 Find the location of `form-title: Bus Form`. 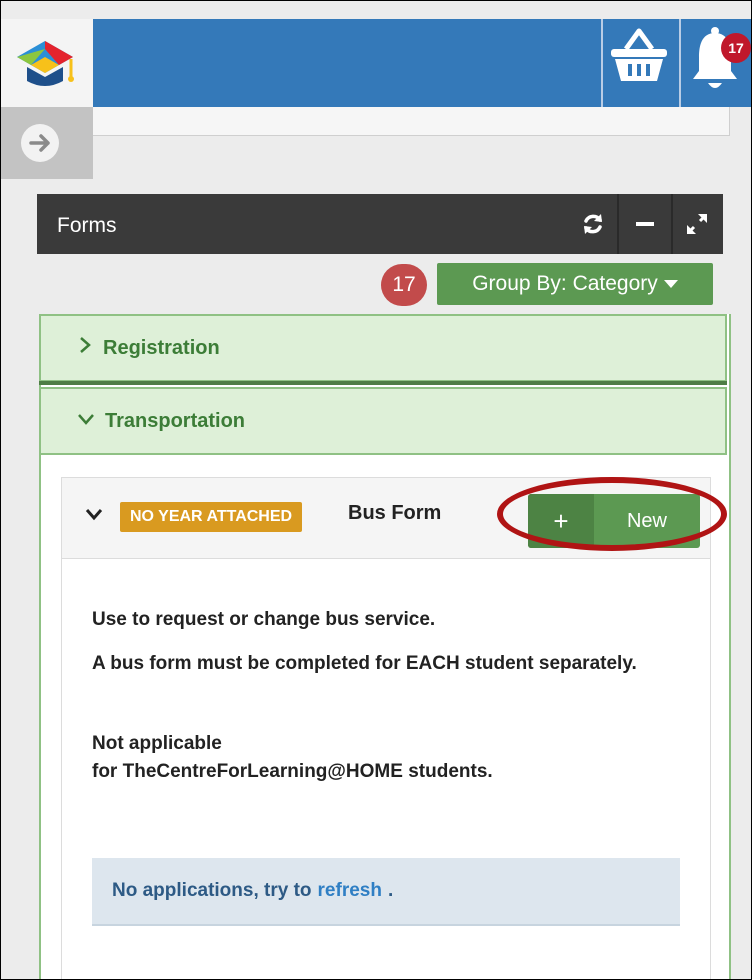

form-title: Bus Form is located at coordinates (395, 513).